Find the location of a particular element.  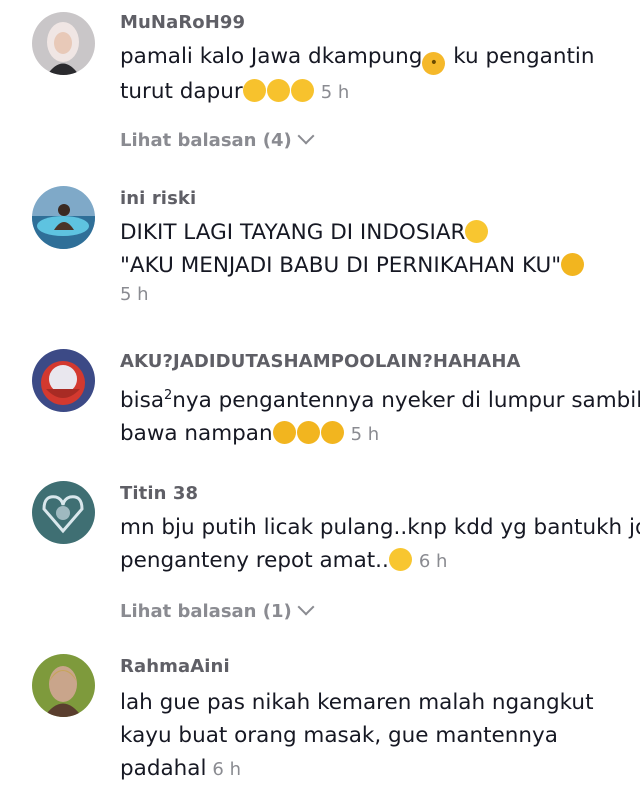

comment-text-part: bisa is located at coordinates (142, 401).